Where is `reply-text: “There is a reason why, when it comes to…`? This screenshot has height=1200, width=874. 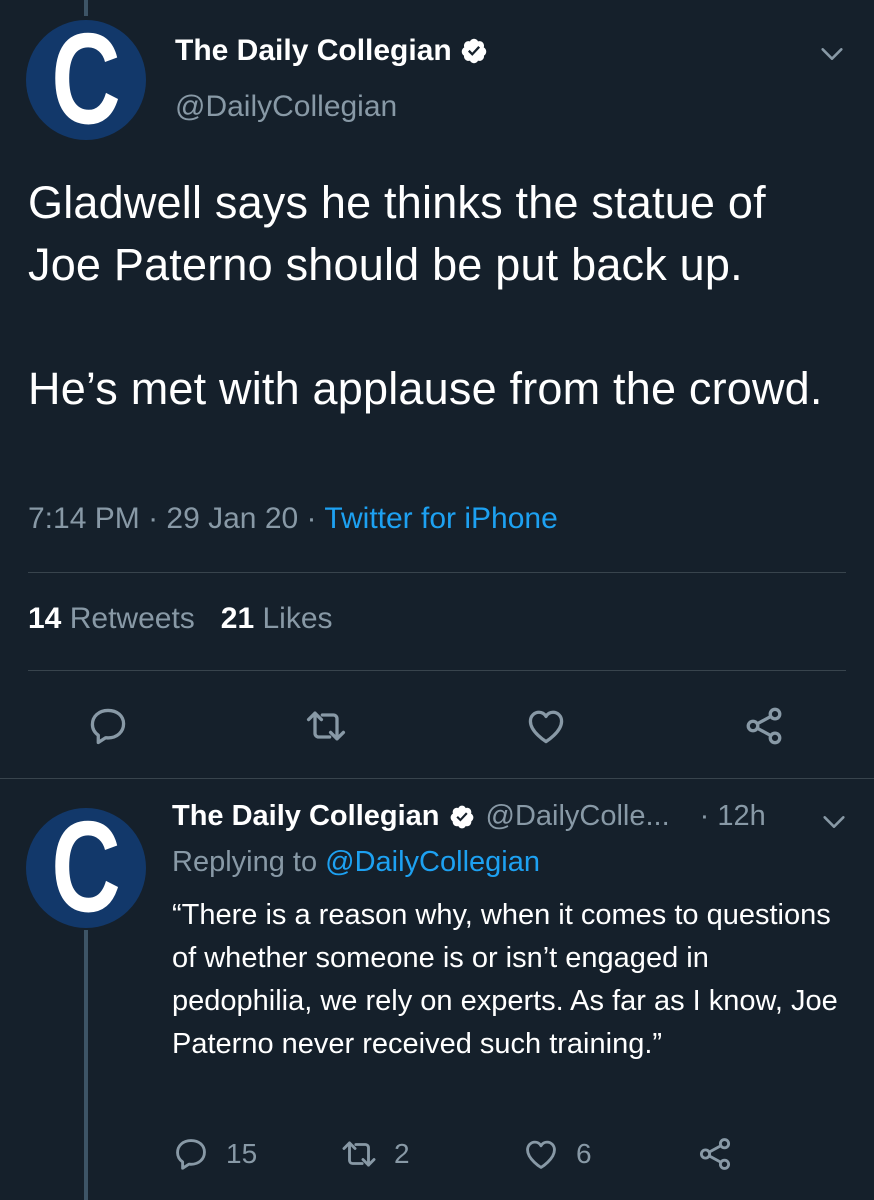 reply-text: “There is a reason why, when it comes to… is located at coordinates (505, 979).